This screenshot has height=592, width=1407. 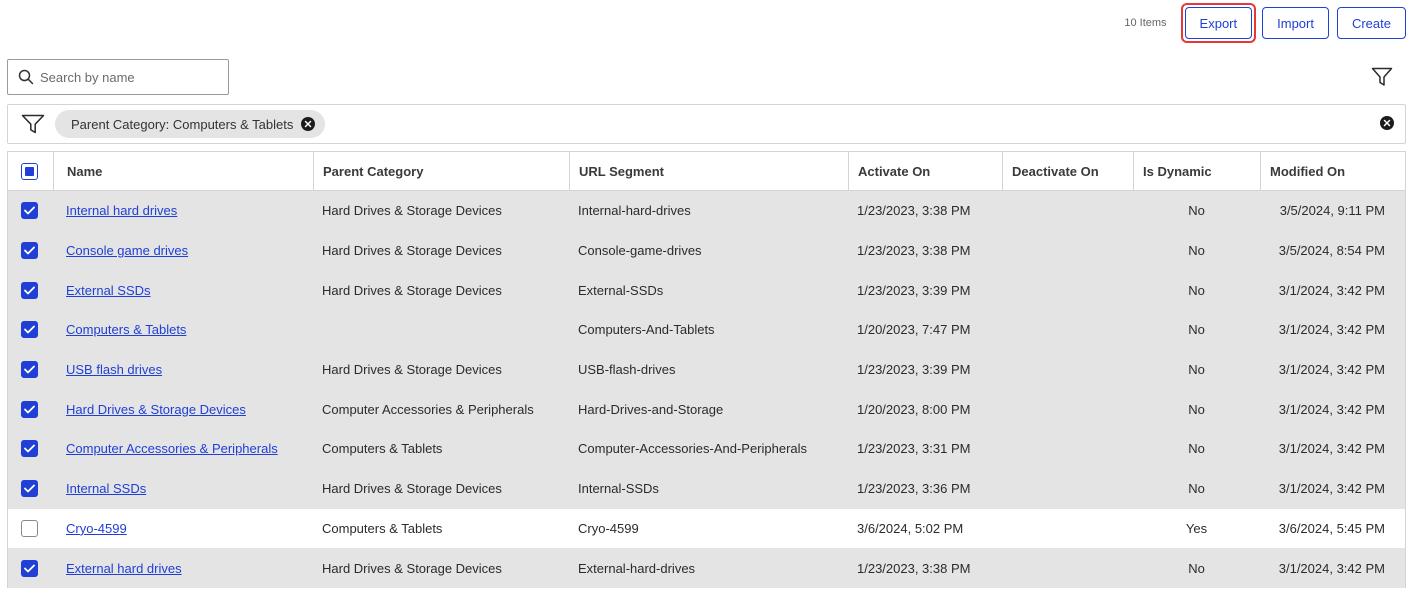 What do you see at coordinates (121, 210) in the screenshot?
I see `category-name-link: Internal hard drives` at bounding box center [121, 210].